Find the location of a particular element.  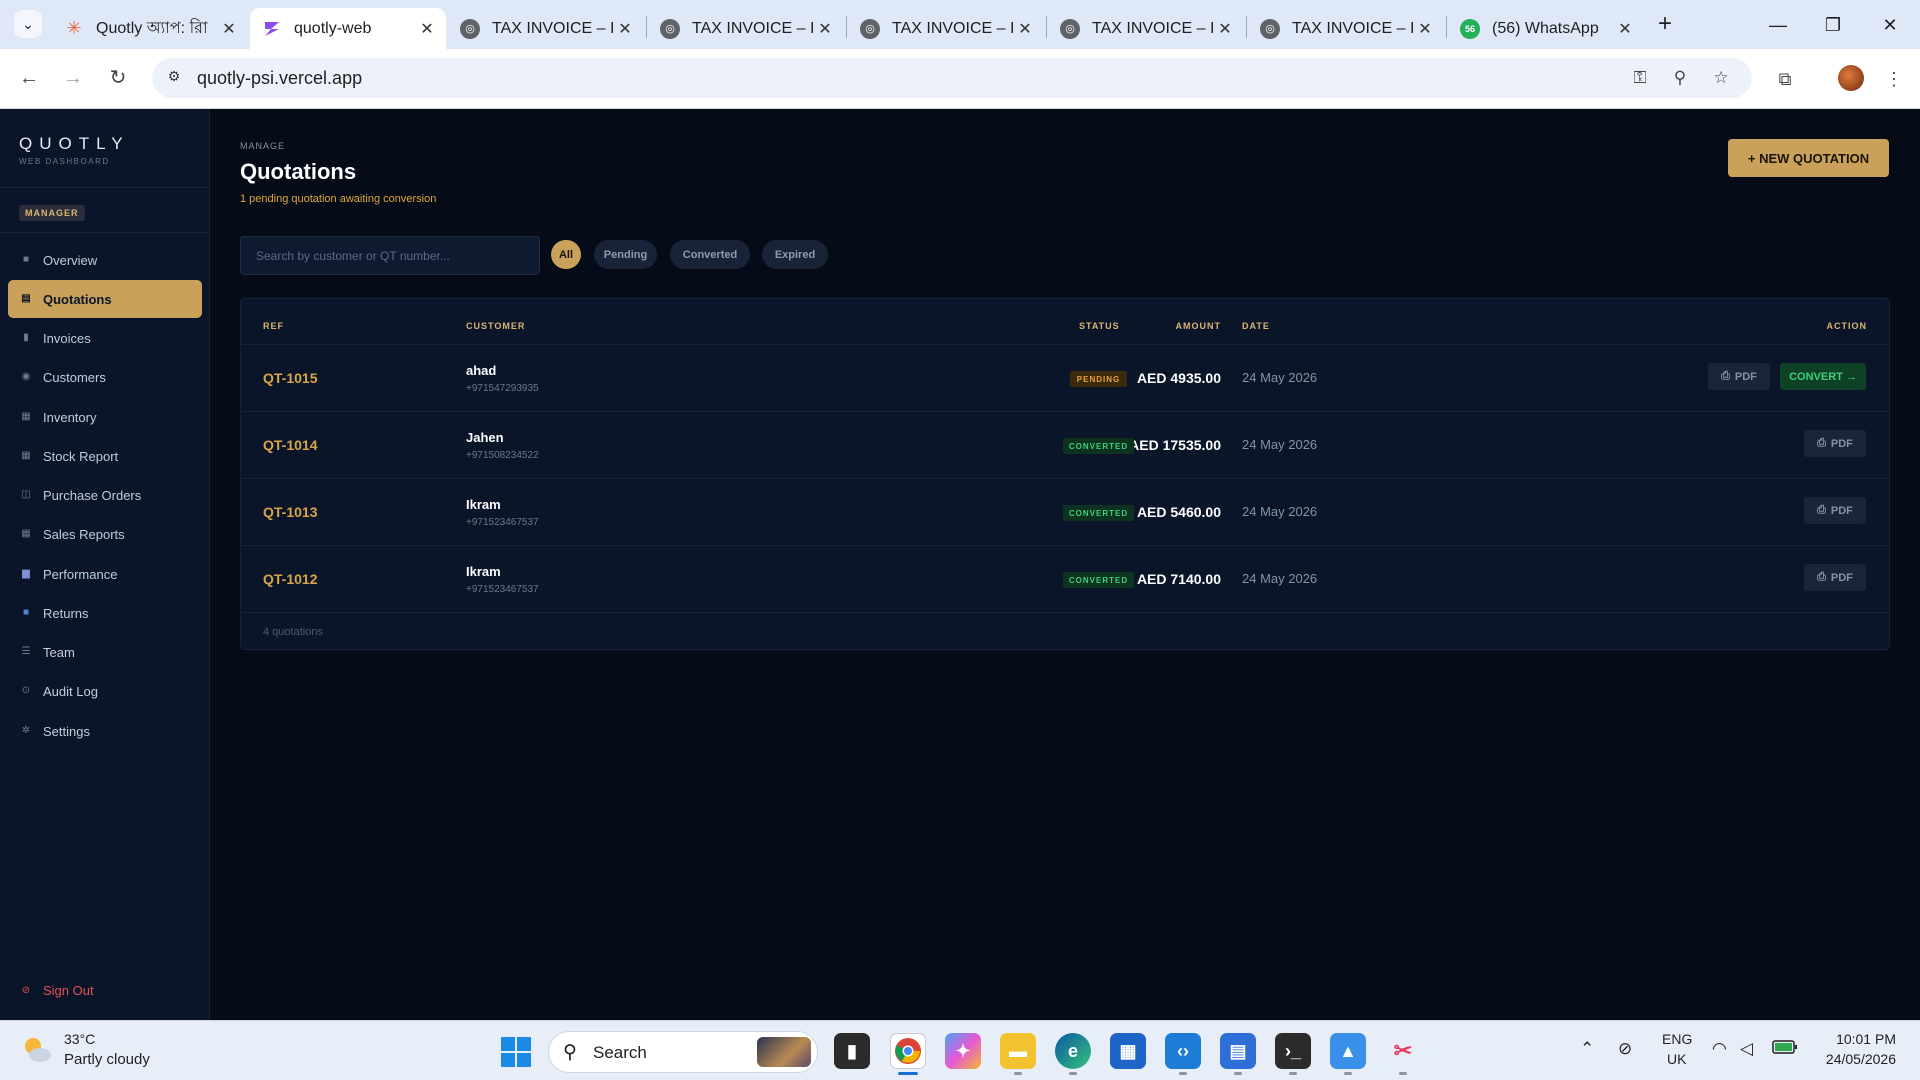

extensions-icon: ⧉ is located at coordinates (1785, 79).